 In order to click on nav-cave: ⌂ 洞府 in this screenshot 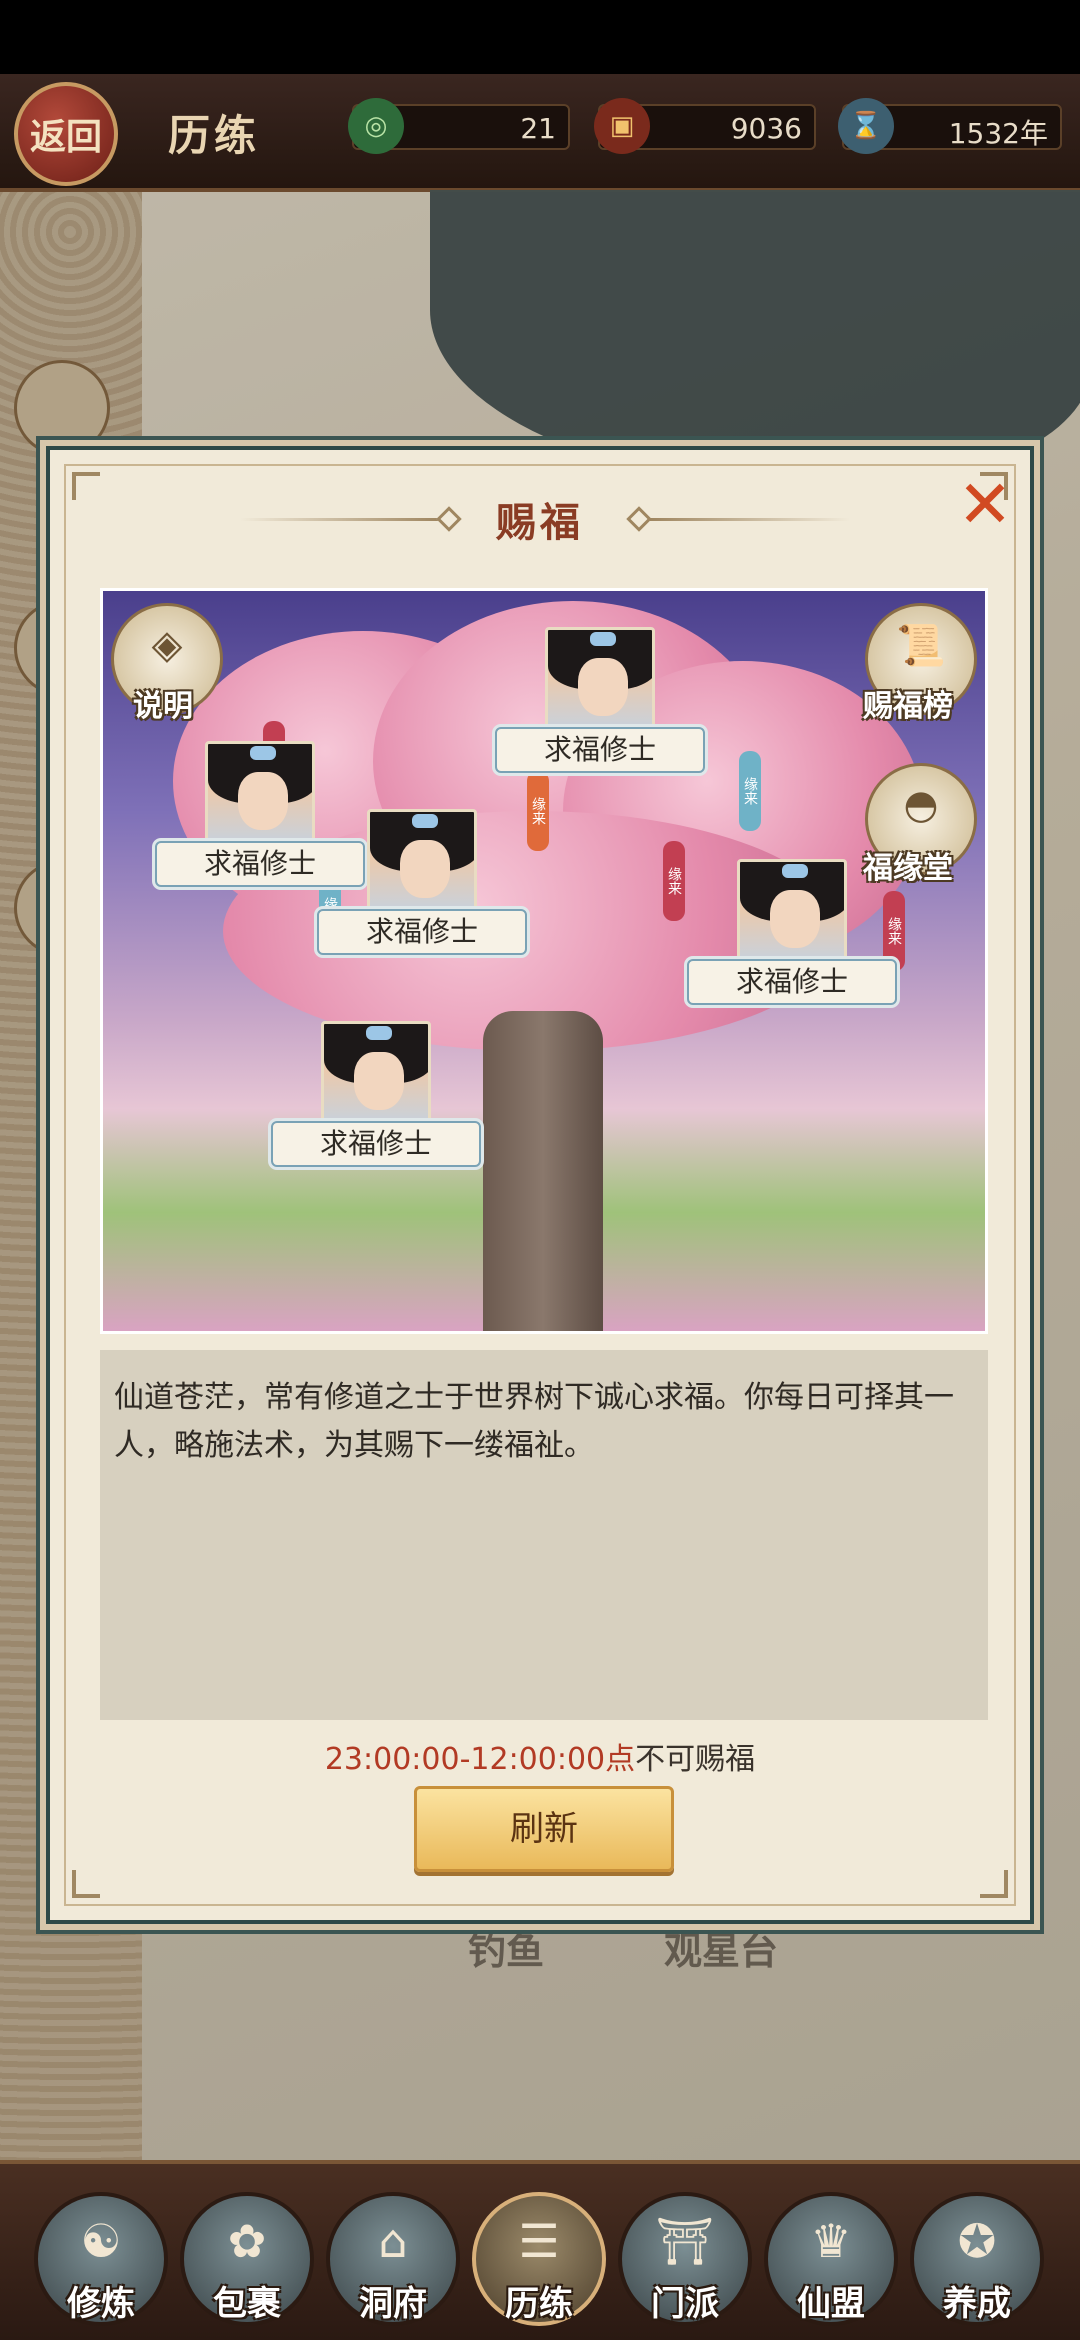, I will do `click(393, 2259)`.